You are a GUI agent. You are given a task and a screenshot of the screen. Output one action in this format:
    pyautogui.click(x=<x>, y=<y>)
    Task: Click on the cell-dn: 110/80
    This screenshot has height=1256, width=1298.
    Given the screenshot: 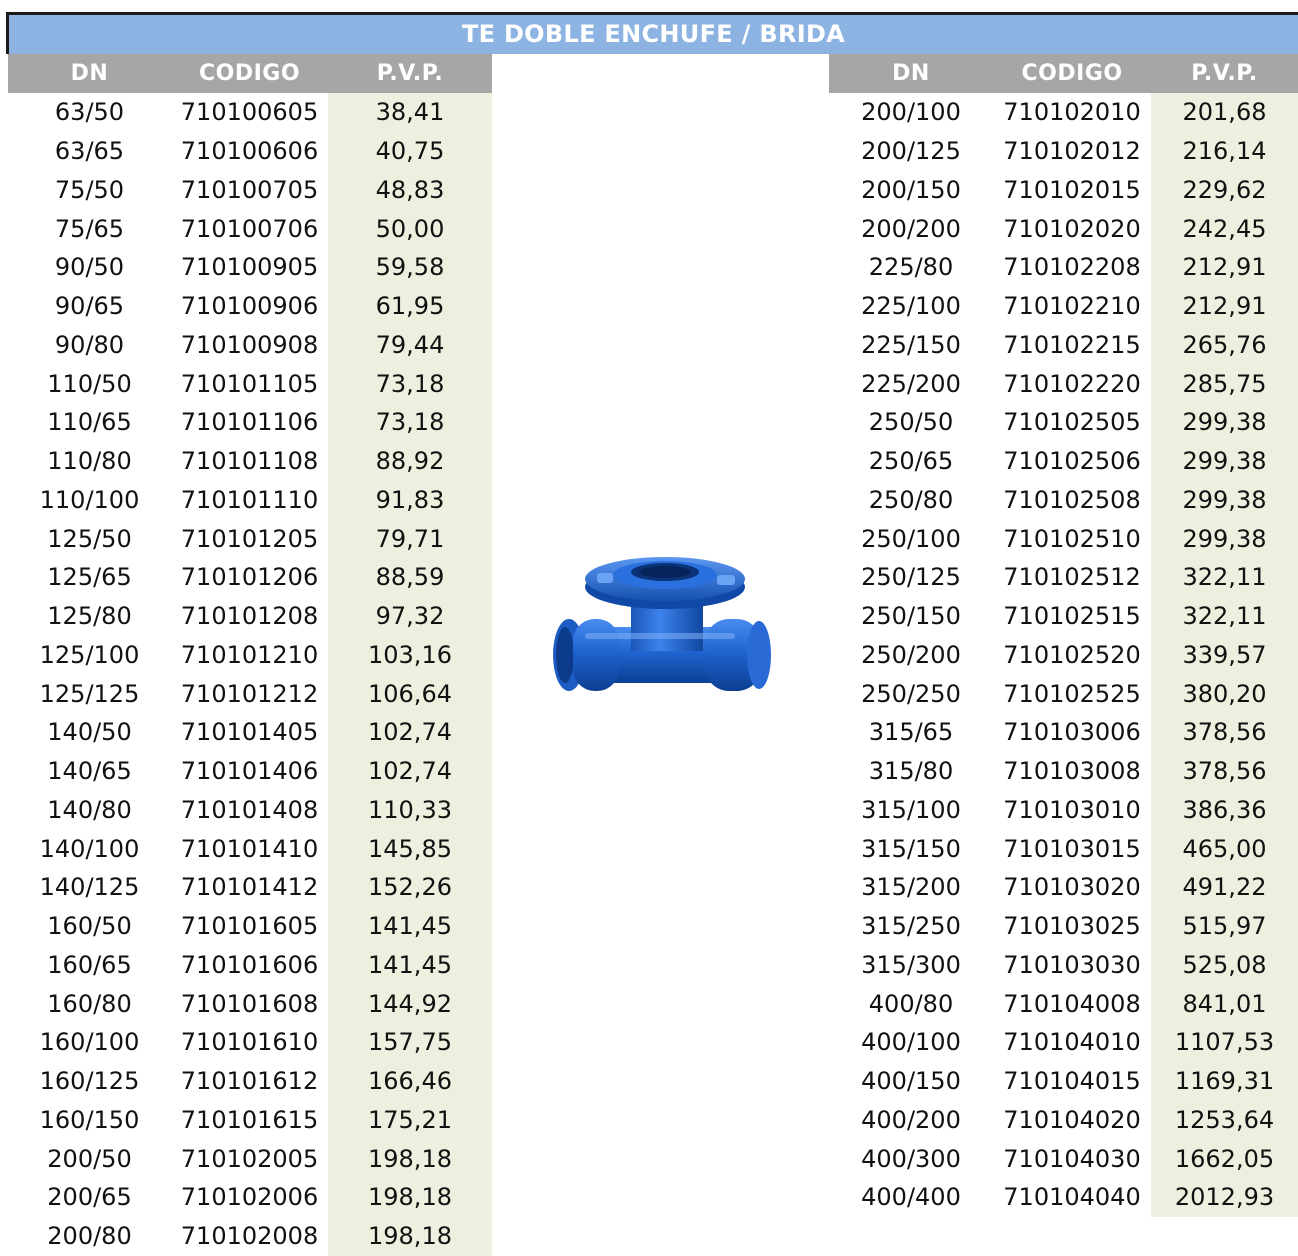 What is the action you would take?
    pyautogui.click(x=89, y=461)
    